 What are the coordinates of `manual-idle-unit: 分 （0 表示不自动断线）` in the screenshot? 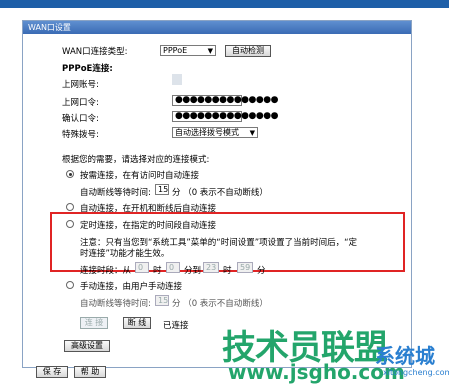 It's located at (220, 304).